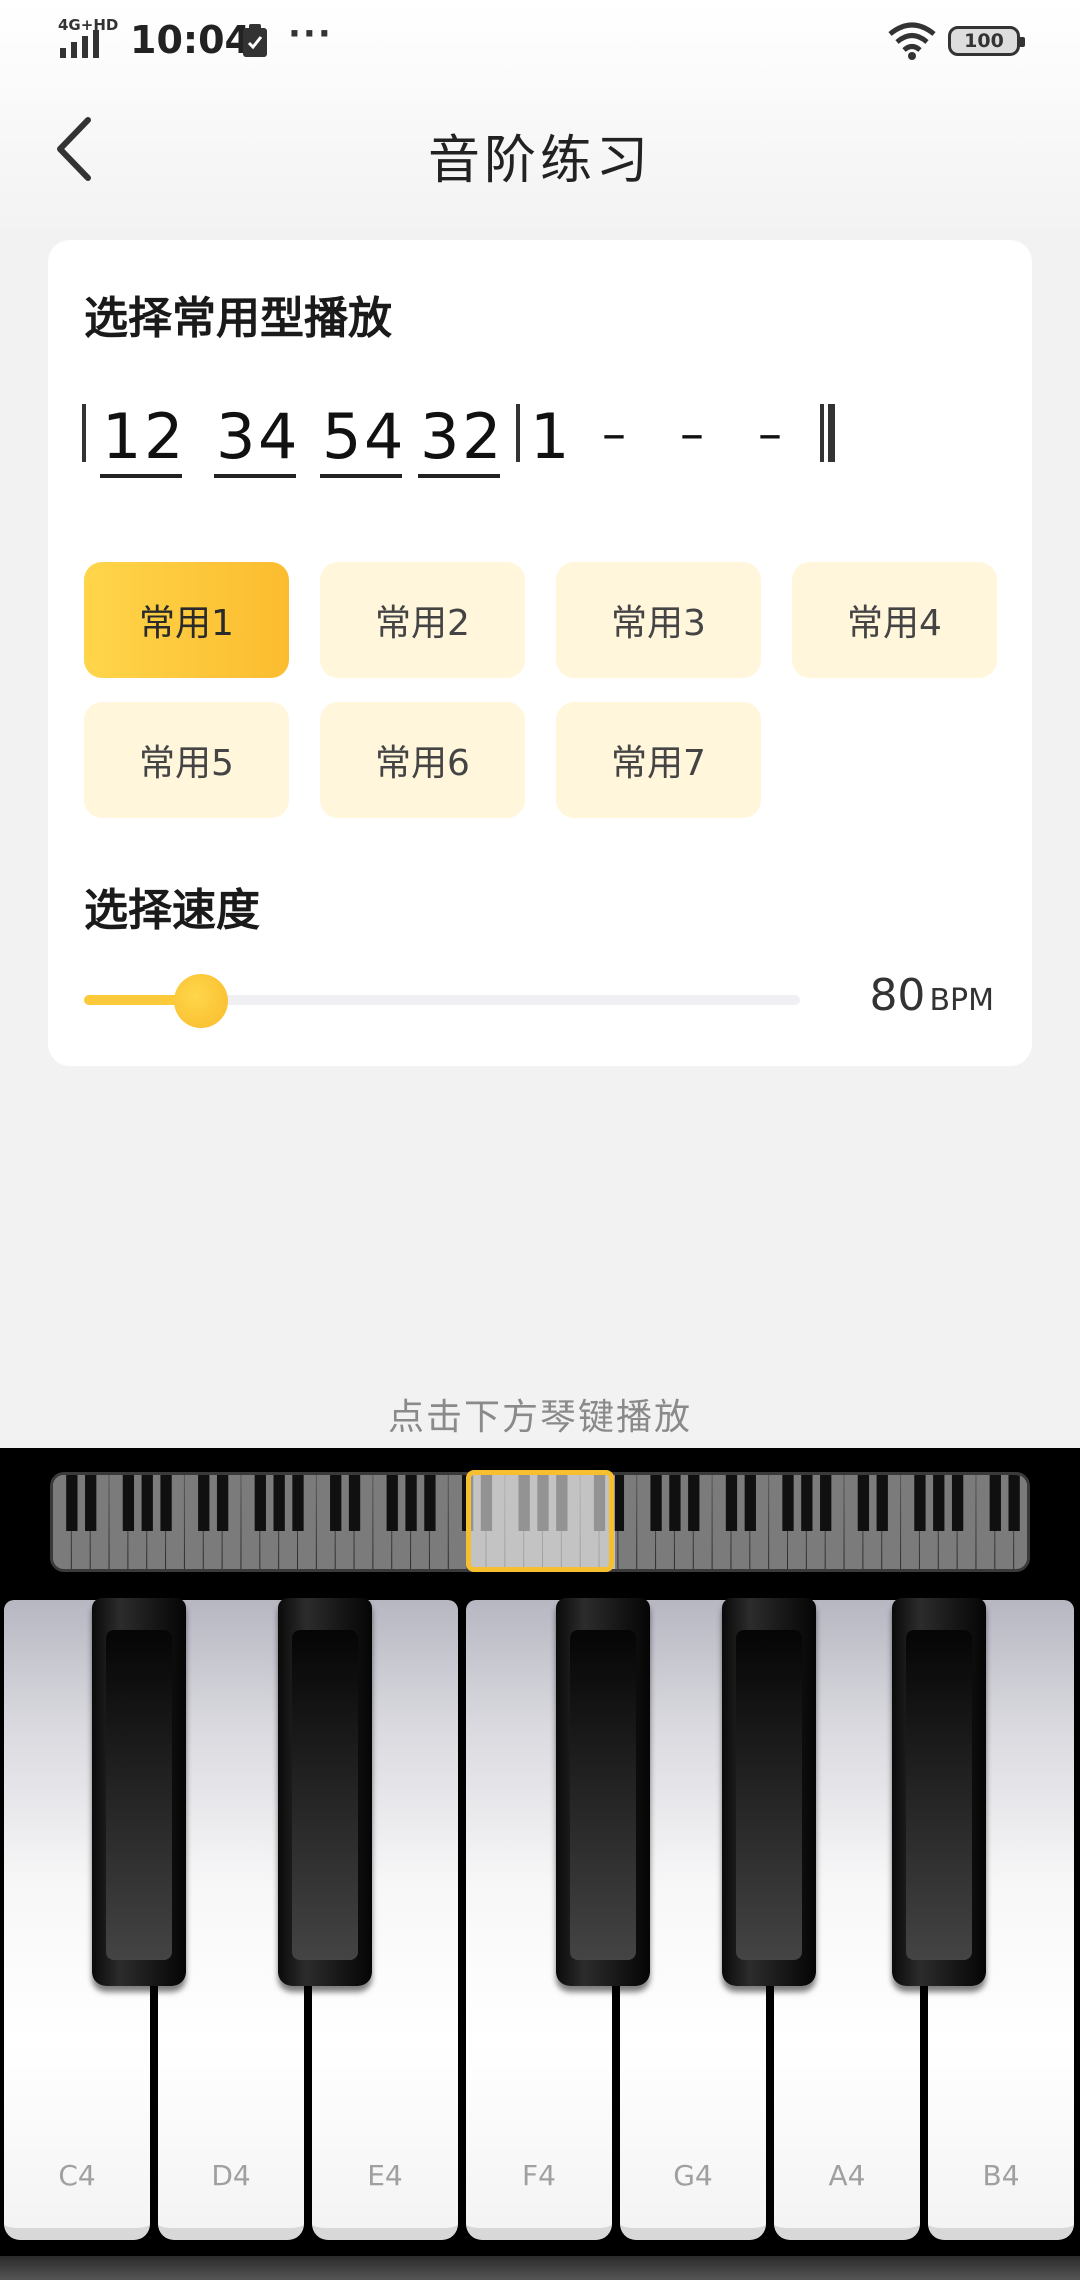 The image size is (1080, 2280). What do you see at coordinates (385, 2175) in the screenshot?
I see `key-label: E4` at bounding box center [385, 2175].